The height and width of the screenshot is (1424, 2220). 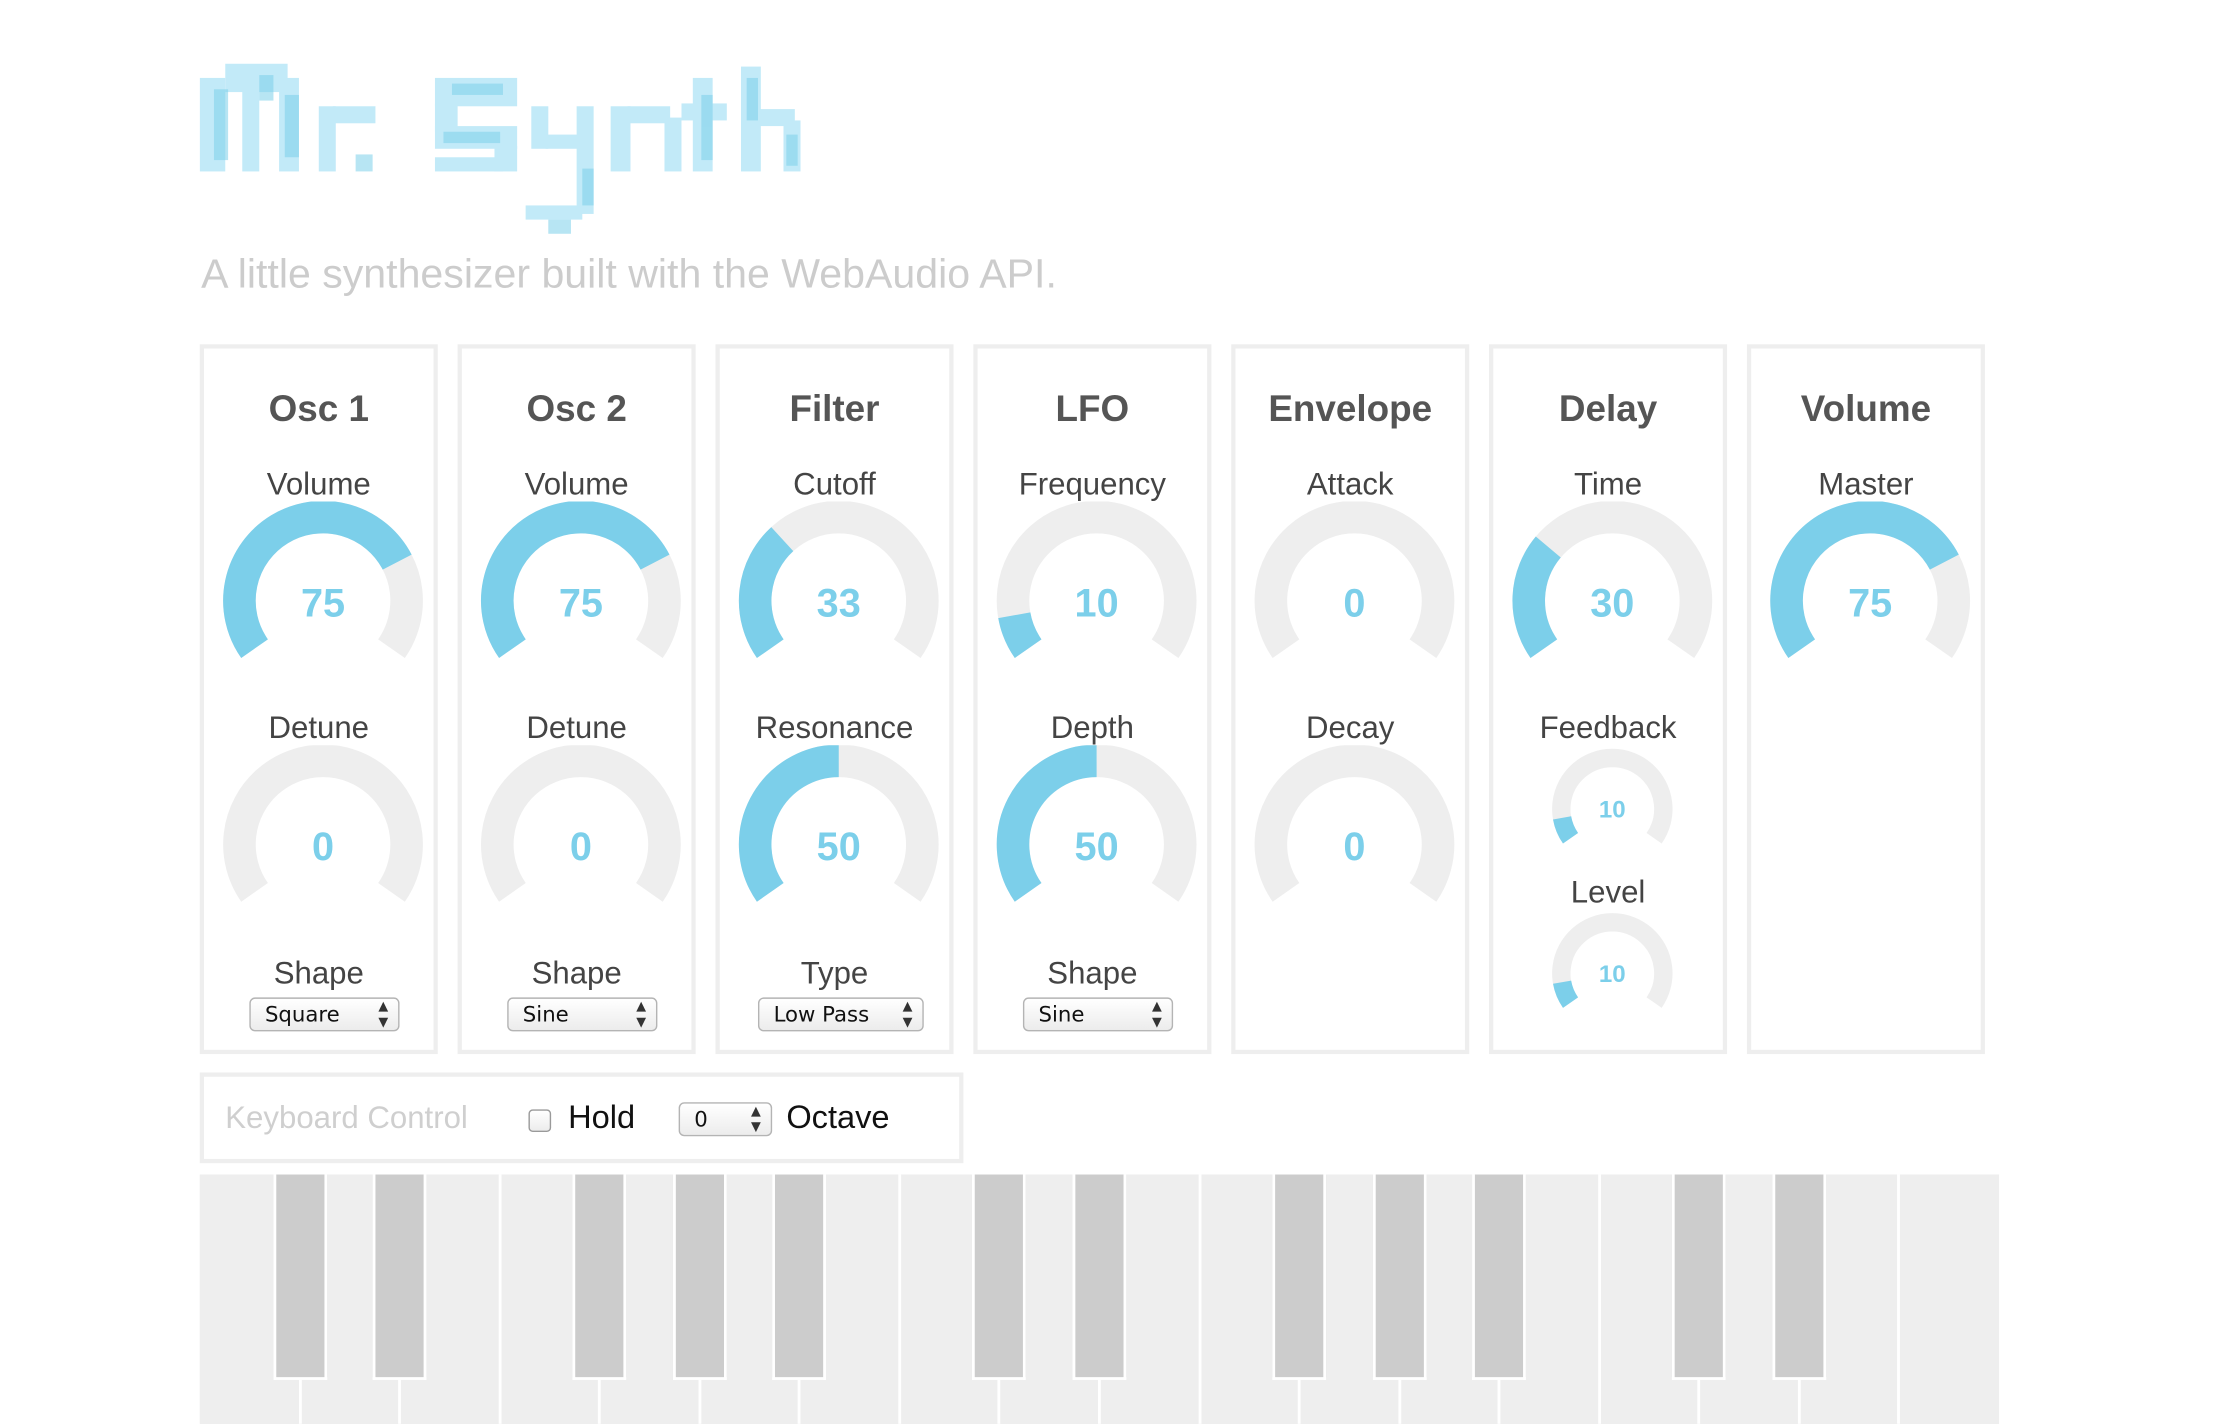 What do you see at coordinates (319, 727) in the screenshot?
I see `control-label: Detune` at bounding box center [319, 727].